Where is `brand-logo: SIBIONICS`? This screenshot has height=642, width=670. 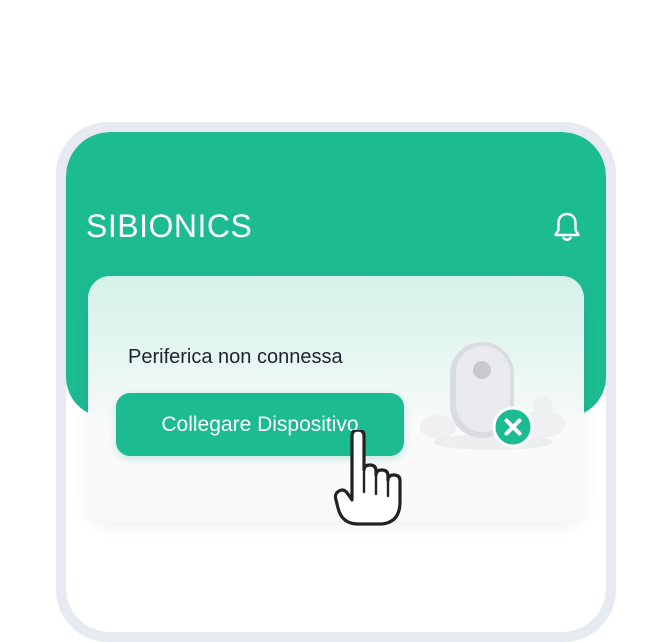 brand-logo: SIBIONICS is located at coordinates (169, 226).